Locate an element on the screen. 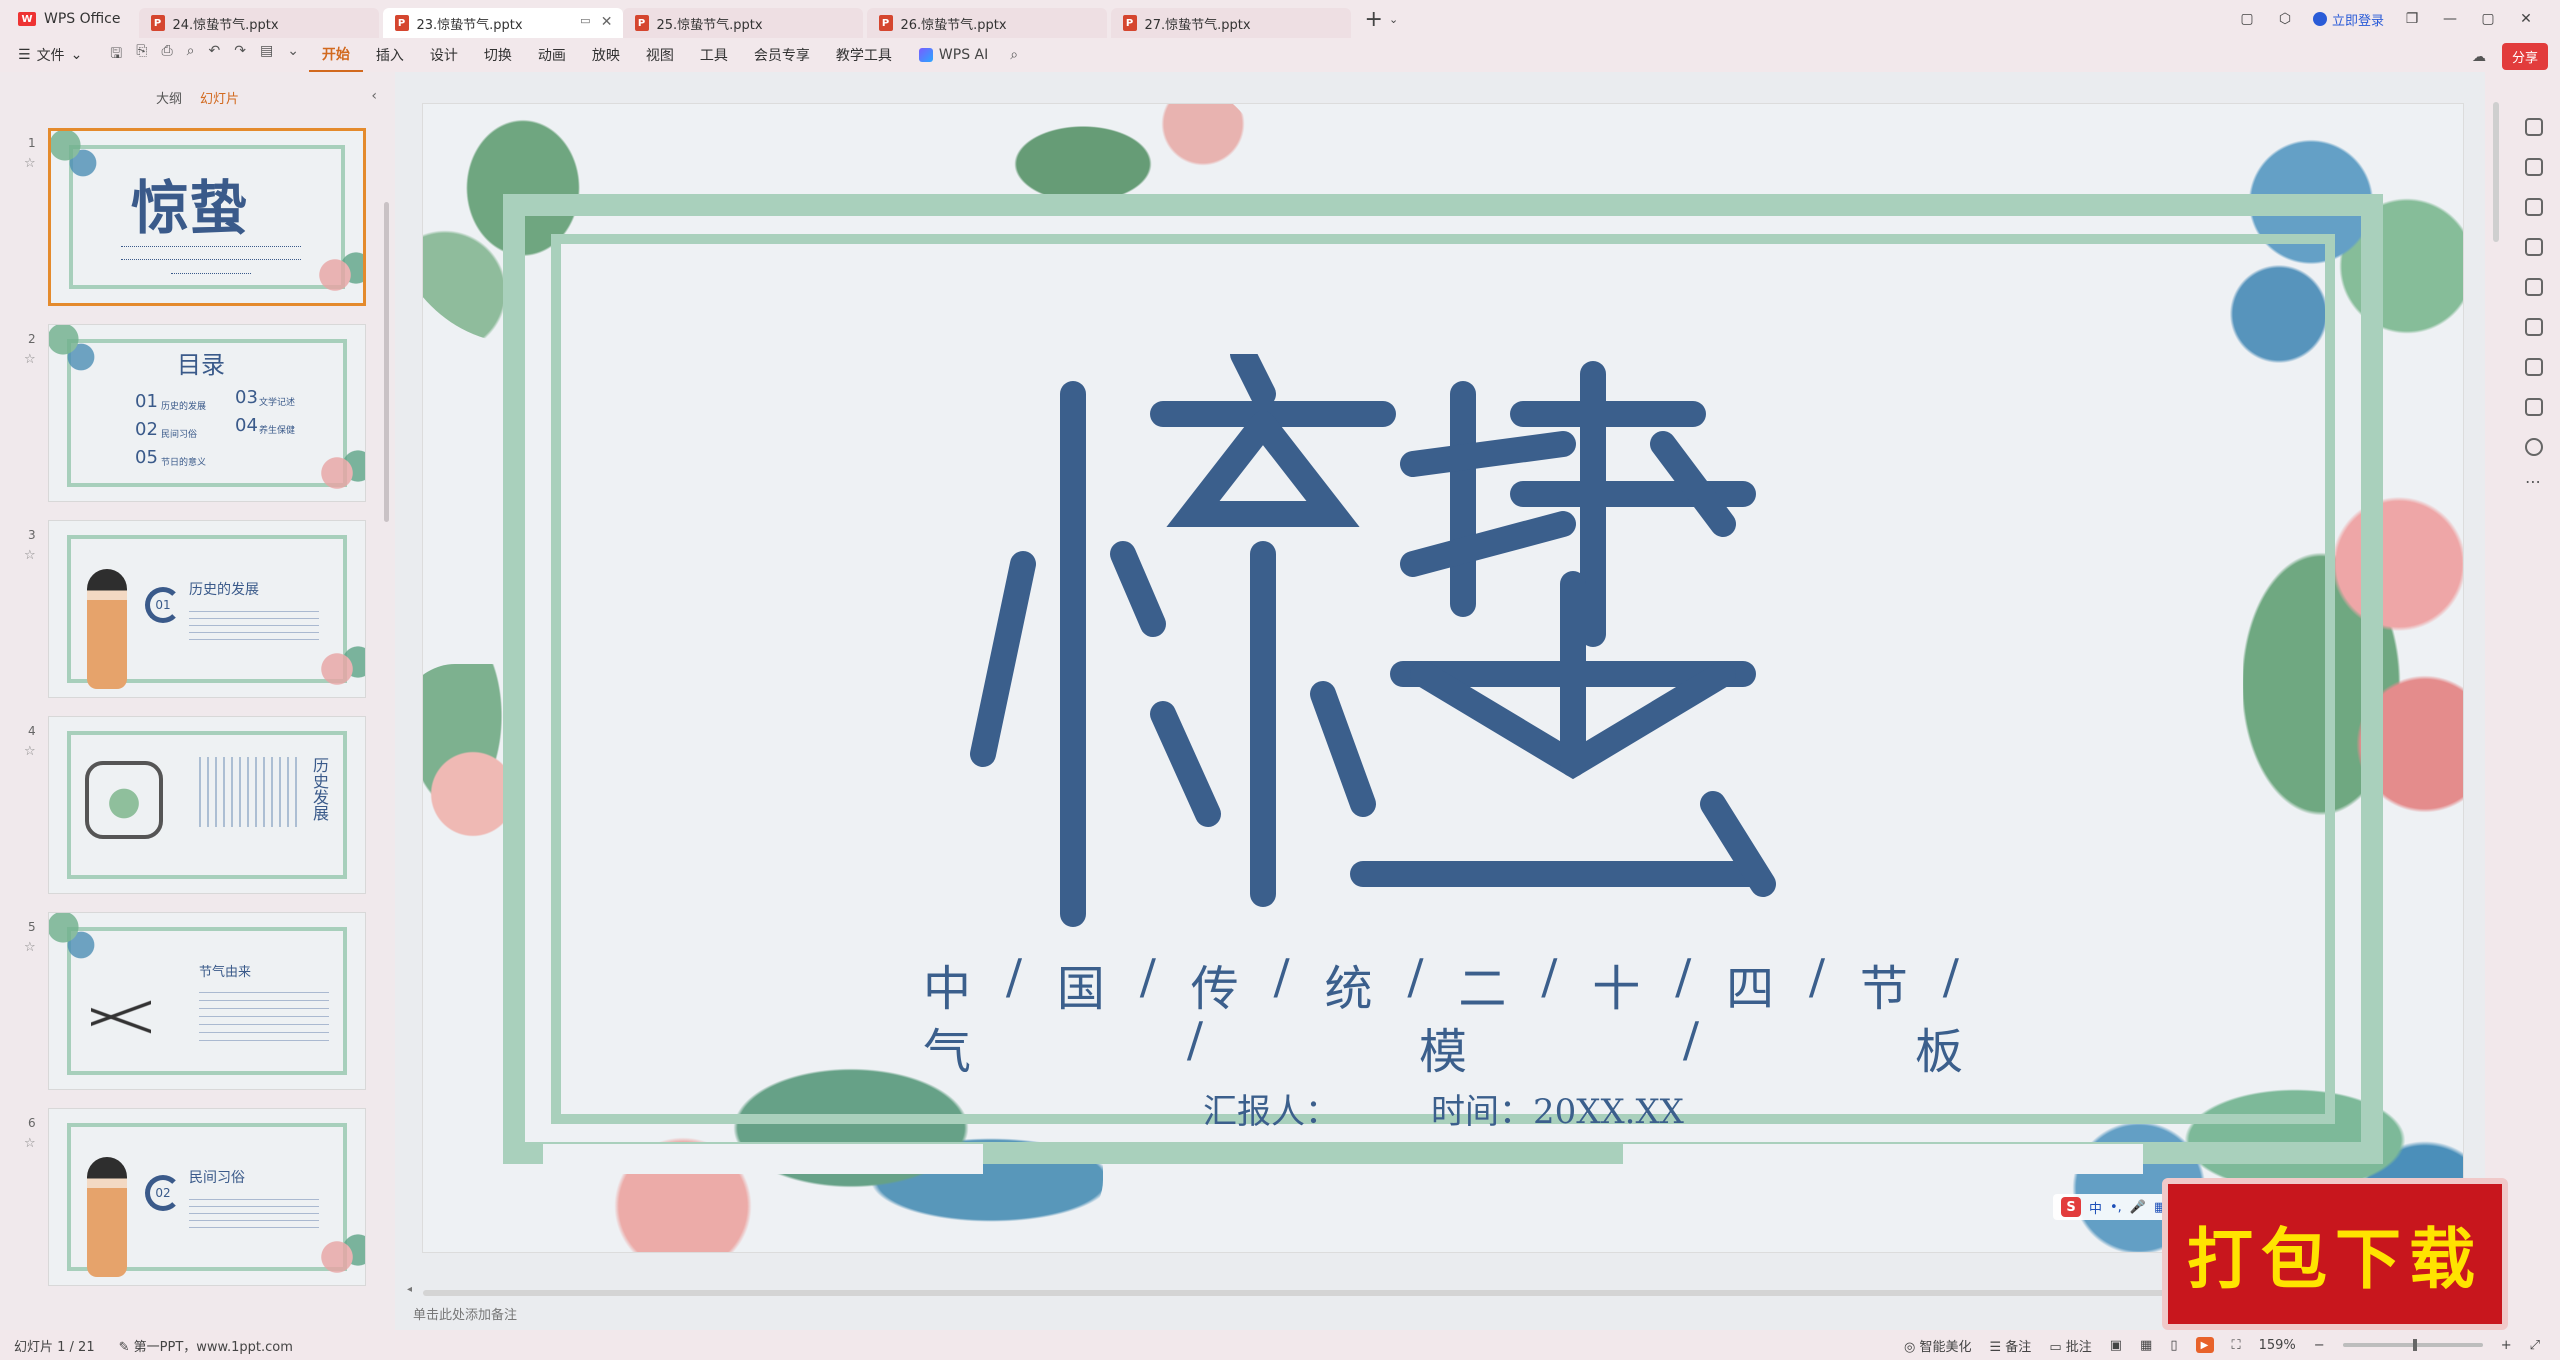  tab-insert: 插入 is located at coordinates (390, 55).